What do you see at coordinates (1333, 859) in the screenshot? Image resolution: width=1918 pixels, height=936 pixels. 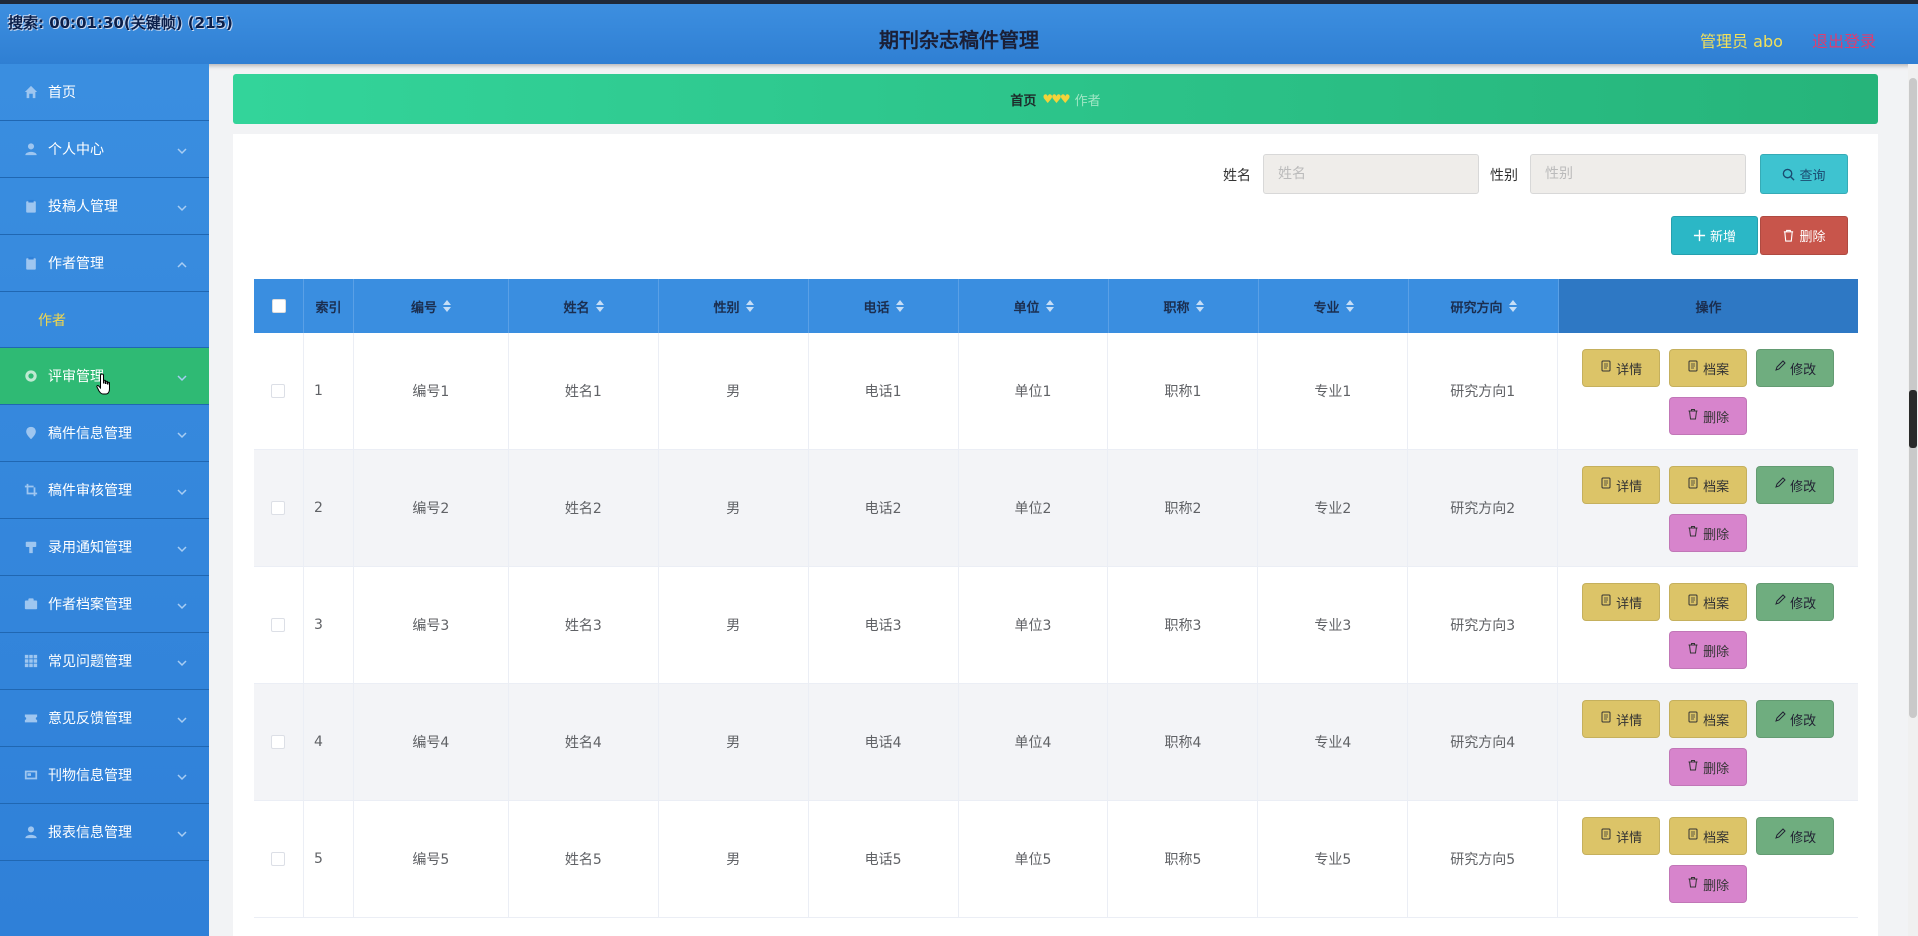 I see `cell-major: 专业5` at bounding box center [1333, 859].